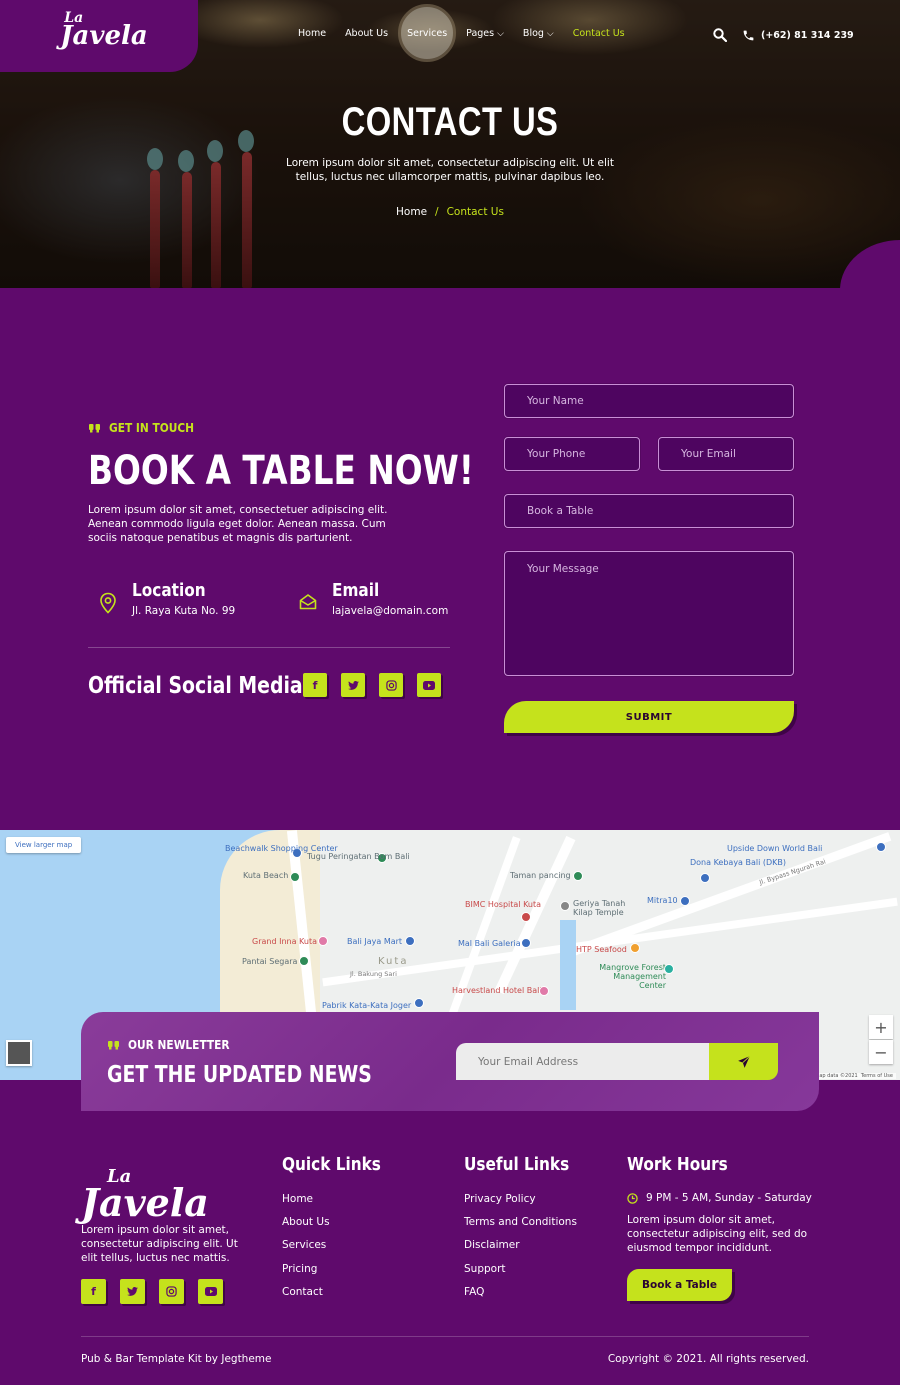 This screenshot has width=900, height=1385. What do you see at coordinates (520, 1274) in the screenshot?
I see `useful-link-support: Support` at bounding box center [520, 1274].